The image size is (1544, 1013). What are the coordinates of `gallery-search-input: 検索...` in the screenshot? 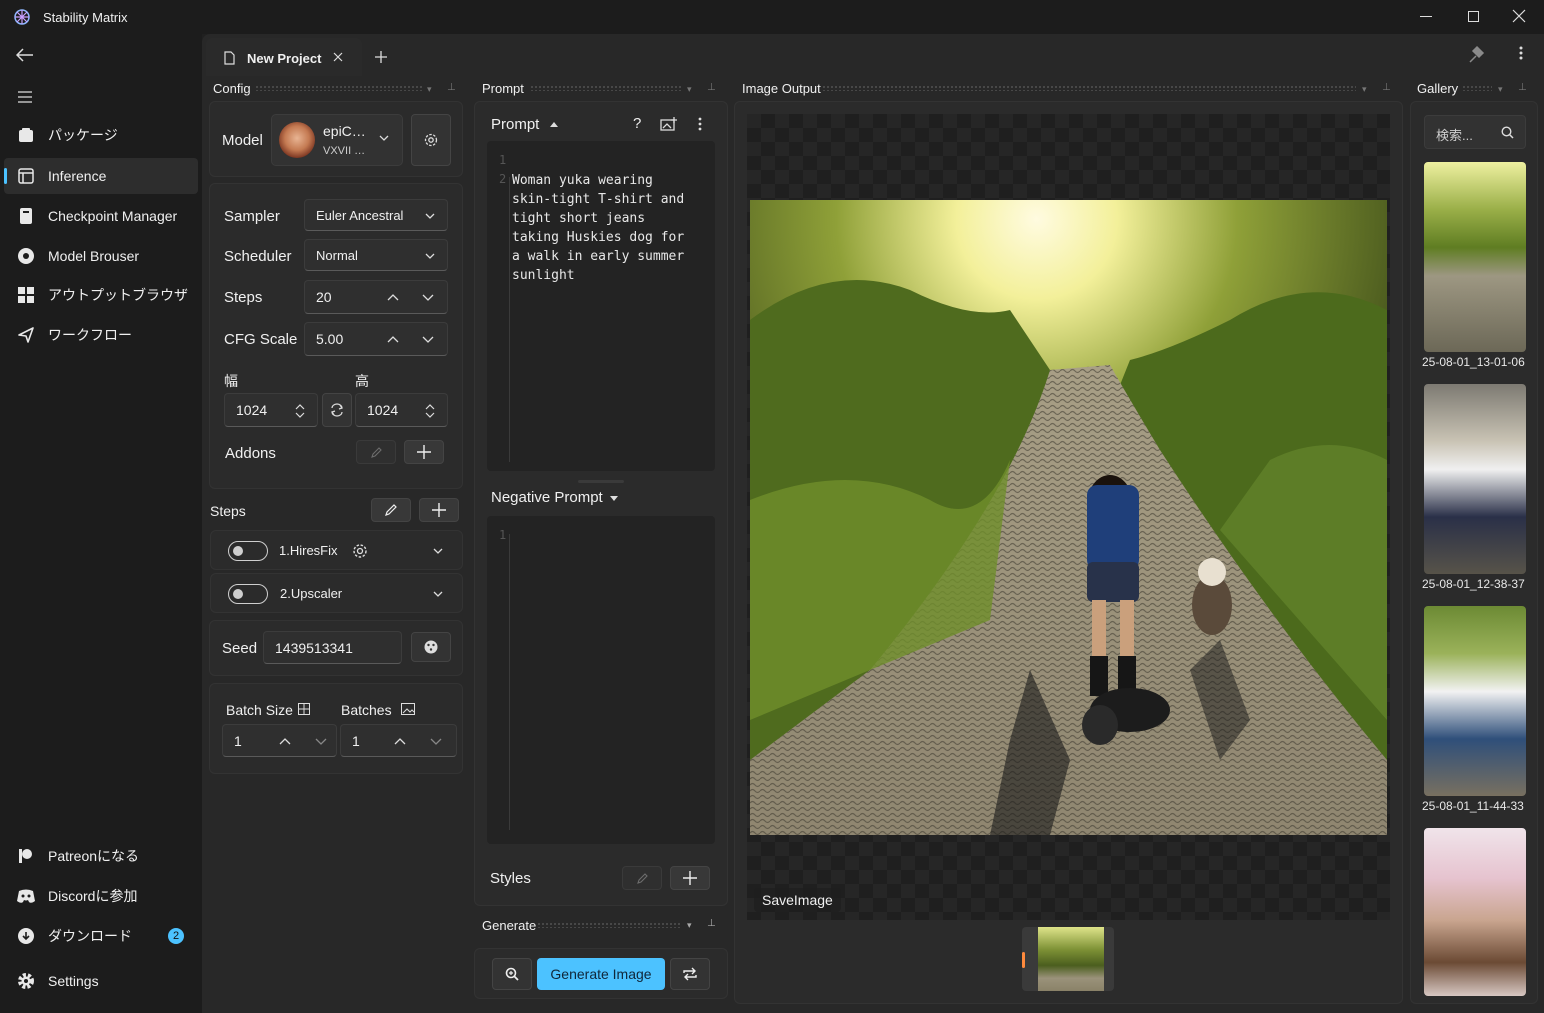 It's located at (1475, 132).